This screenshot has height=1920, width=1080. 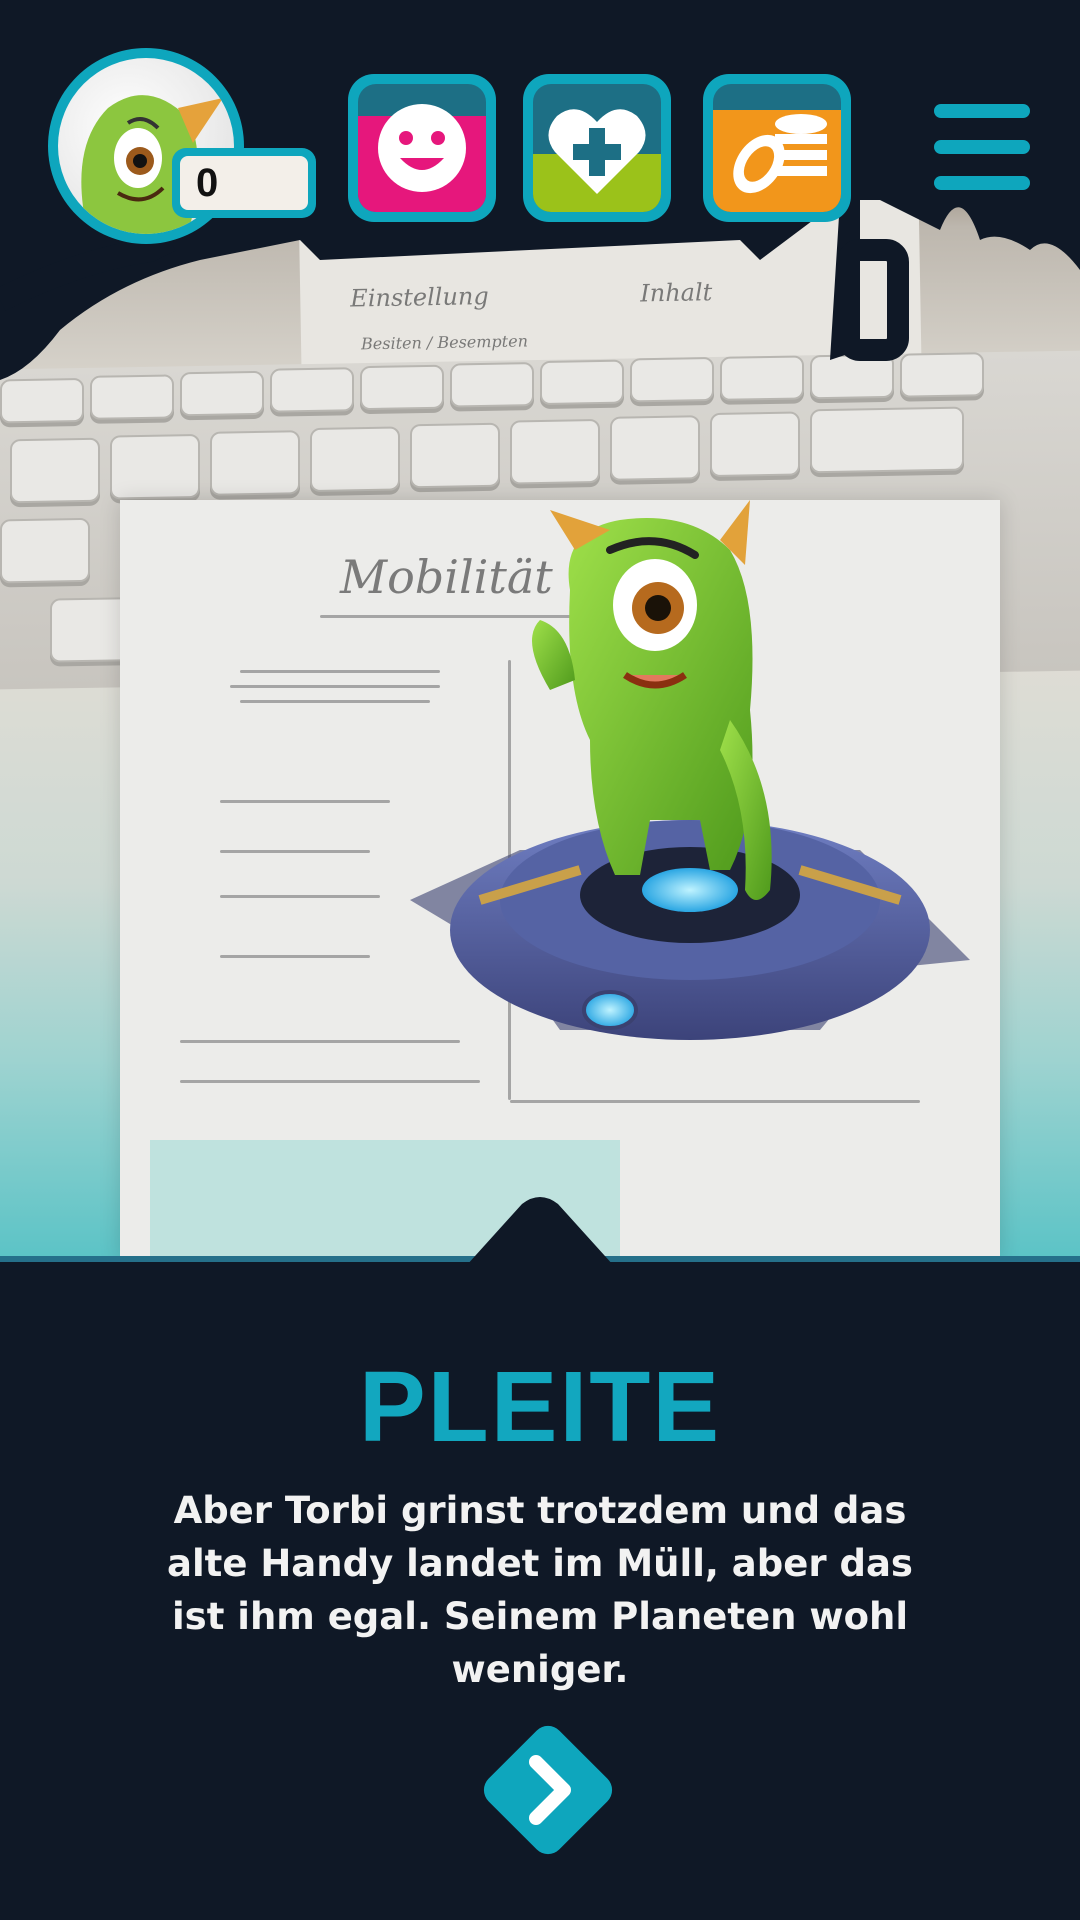 I want to click on money-stat-meter, so click(x=777, y=148).